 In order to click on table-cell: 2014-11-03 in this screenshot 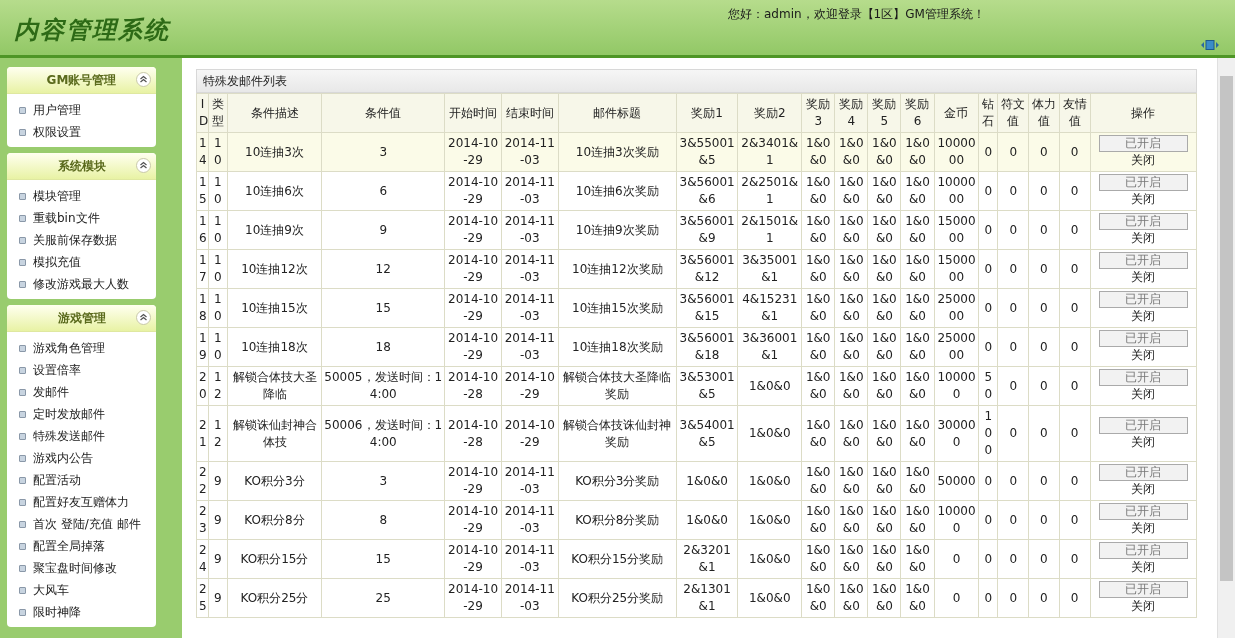, I will do `click(530, 191)`.